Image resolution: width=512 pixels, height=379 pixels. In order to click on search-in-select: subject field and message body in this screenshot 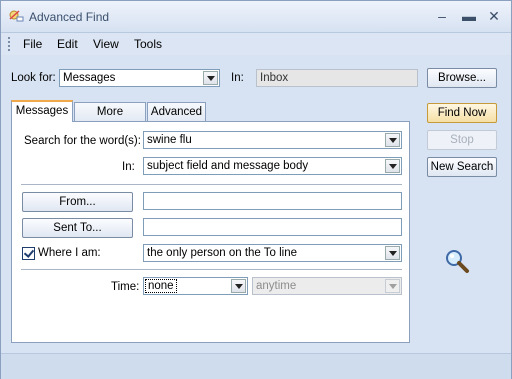, I will do `click(272, 166)`.